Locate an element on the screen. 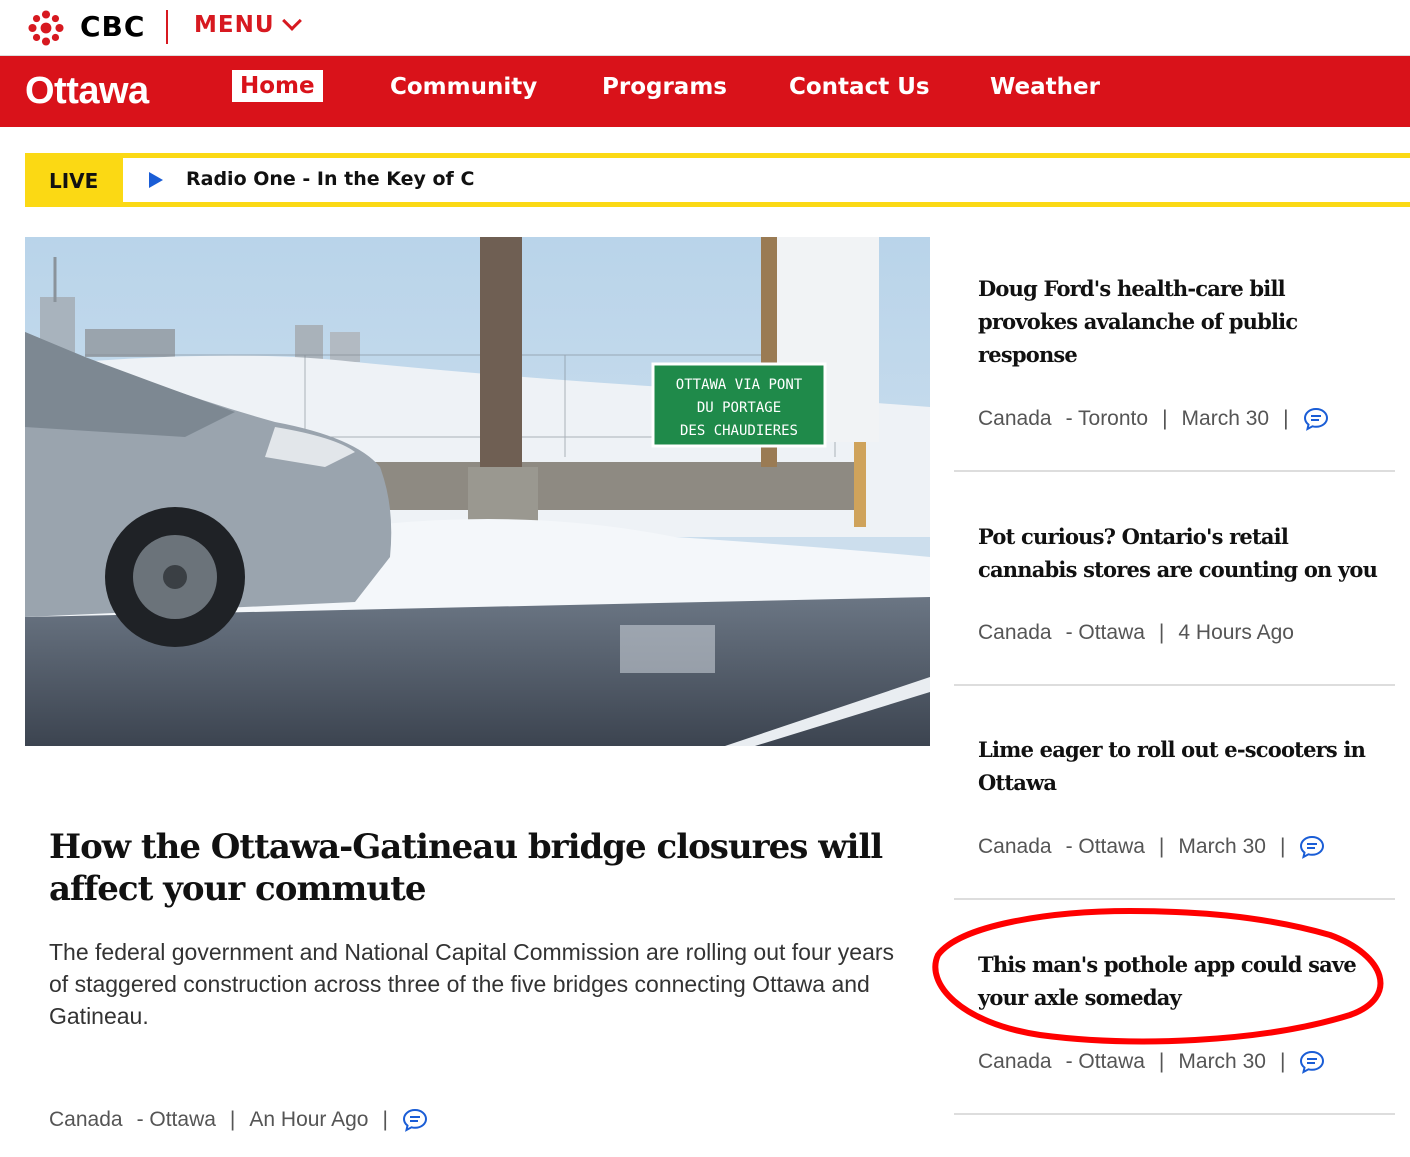  nav-item-contact-us: Contact Us is located at coordinates (859, 87).